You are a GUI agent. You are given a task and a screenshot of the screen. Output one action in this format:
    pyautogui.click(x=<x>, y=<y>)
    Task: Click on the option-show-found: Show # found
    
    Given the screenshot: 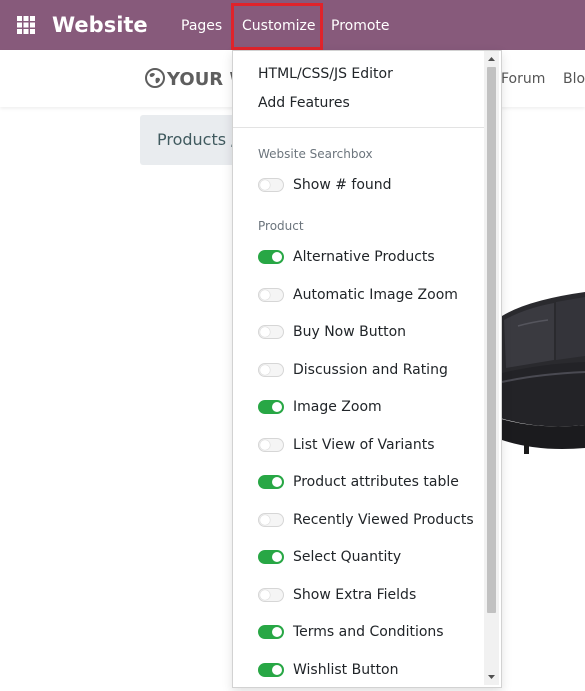 What is the action you would take?
    pyautogui.click(x=370, y=185)
    